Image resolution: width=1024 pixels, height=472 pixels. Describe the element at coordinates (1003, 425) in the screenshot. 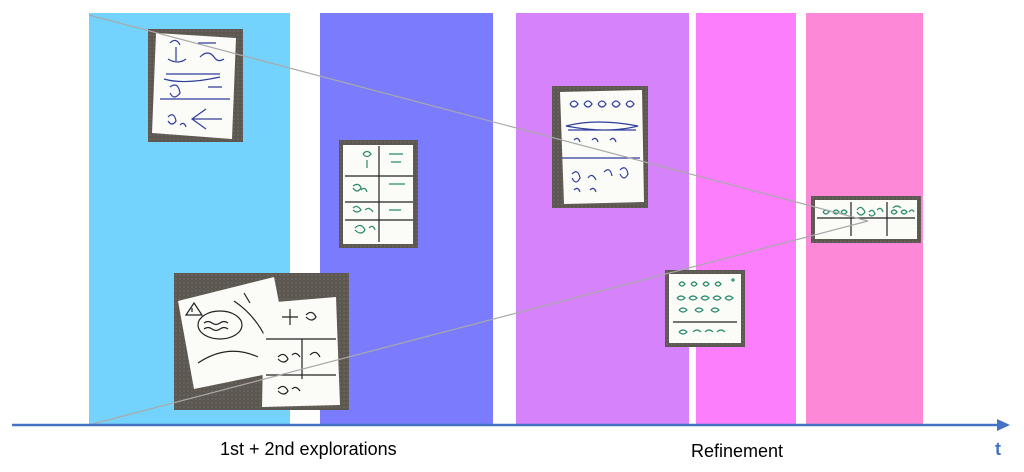

I see `timeline-axis-arrowhead` at that location.